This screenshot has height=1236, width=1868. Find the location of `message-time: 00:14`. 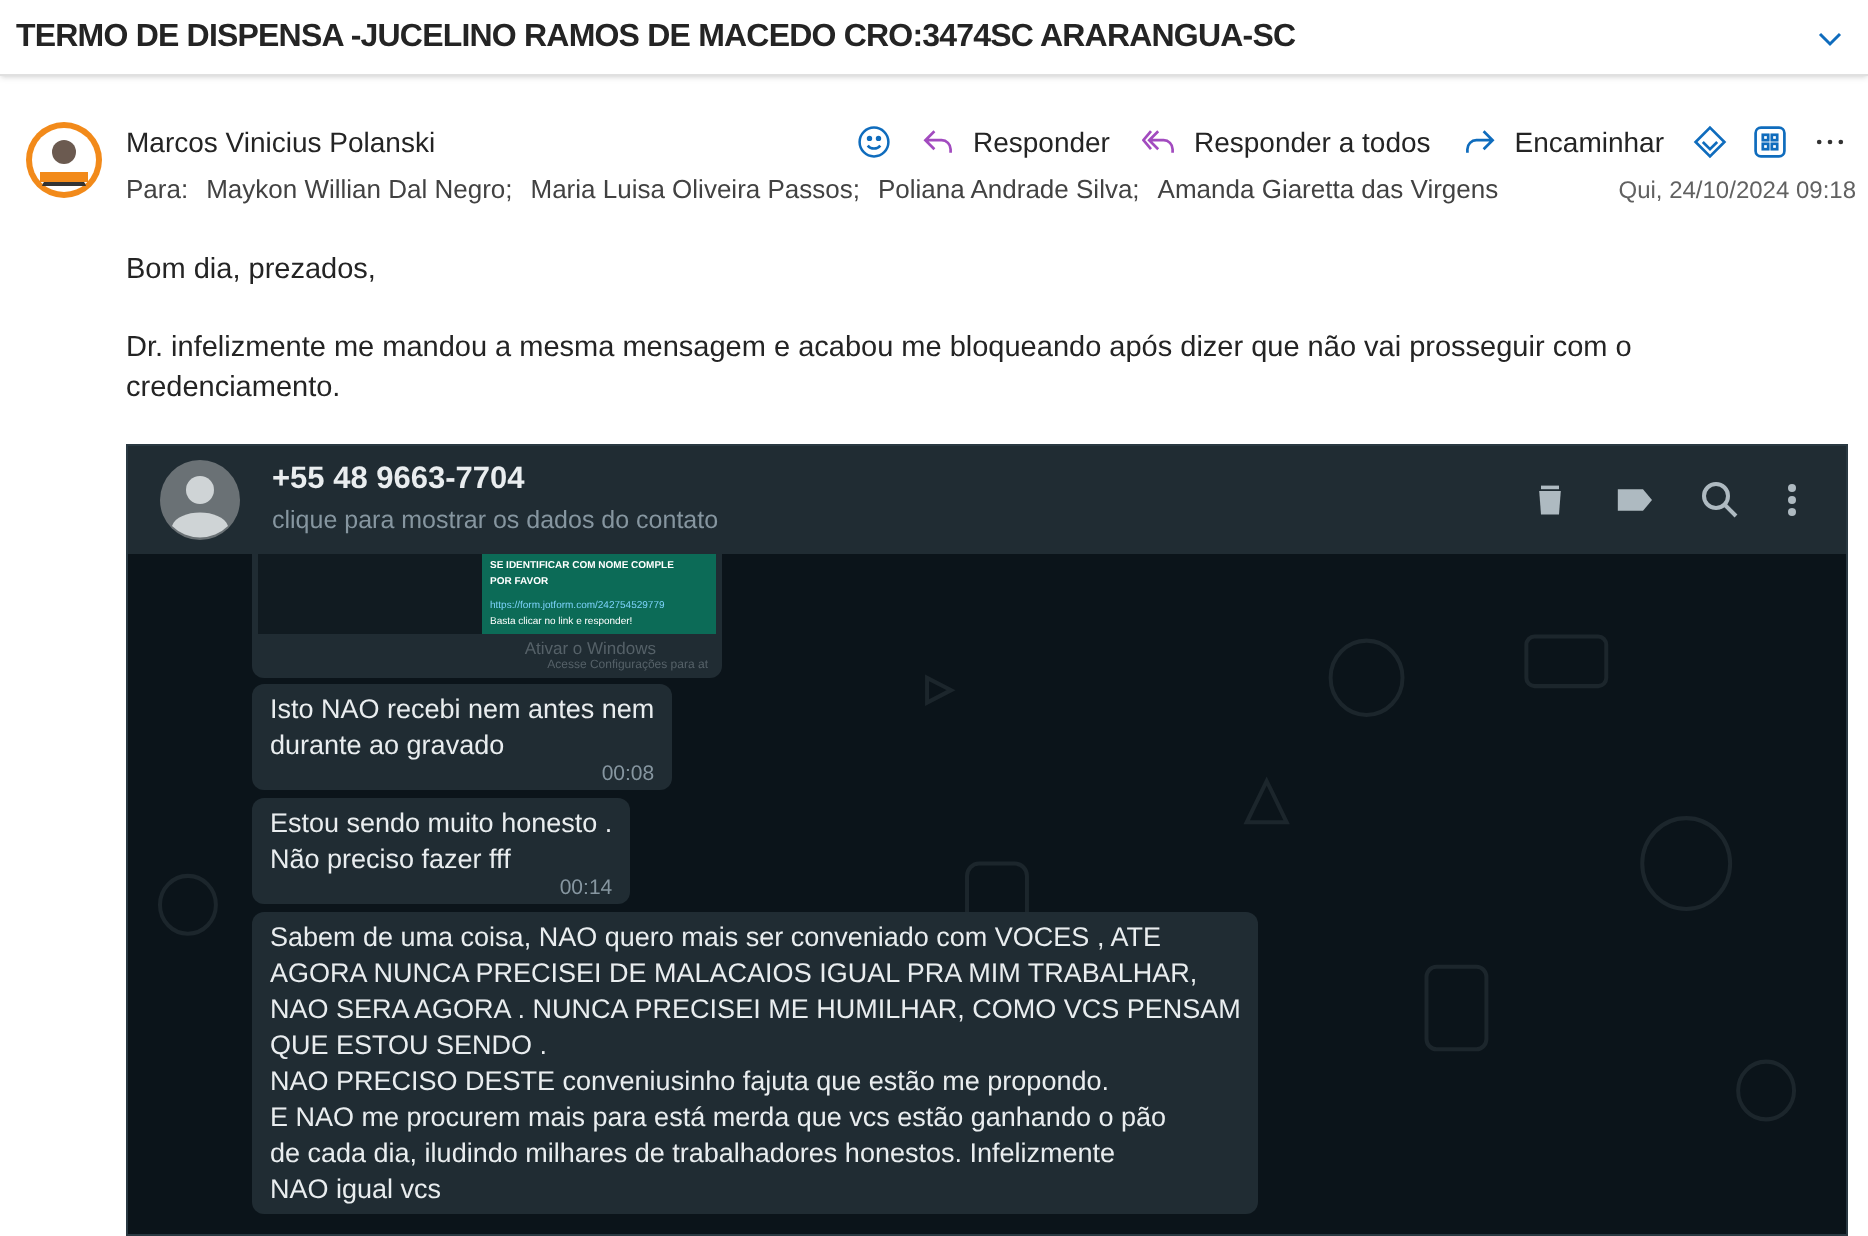

message-time: 00:14 is located at coordinates (586, 887).